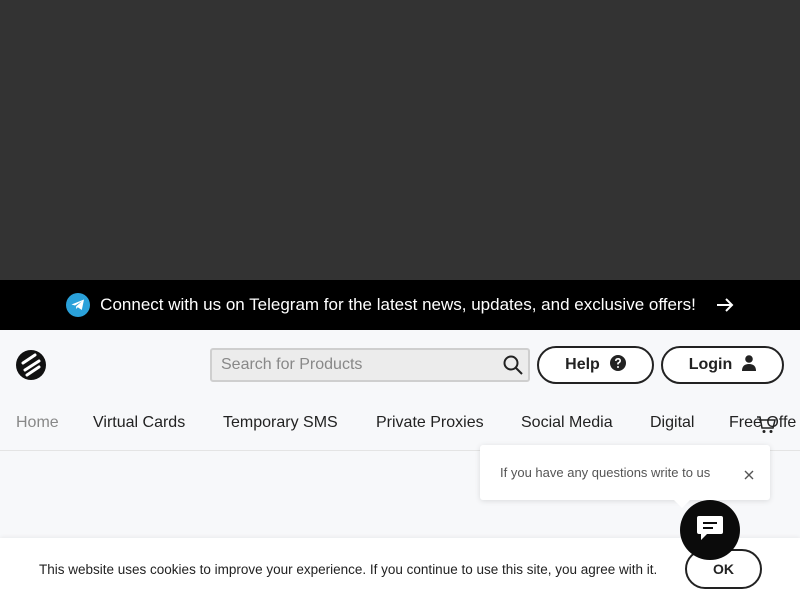 This screenshot has height=600, width=800. I want to click on site-header: Help Login, so click(400, 365).